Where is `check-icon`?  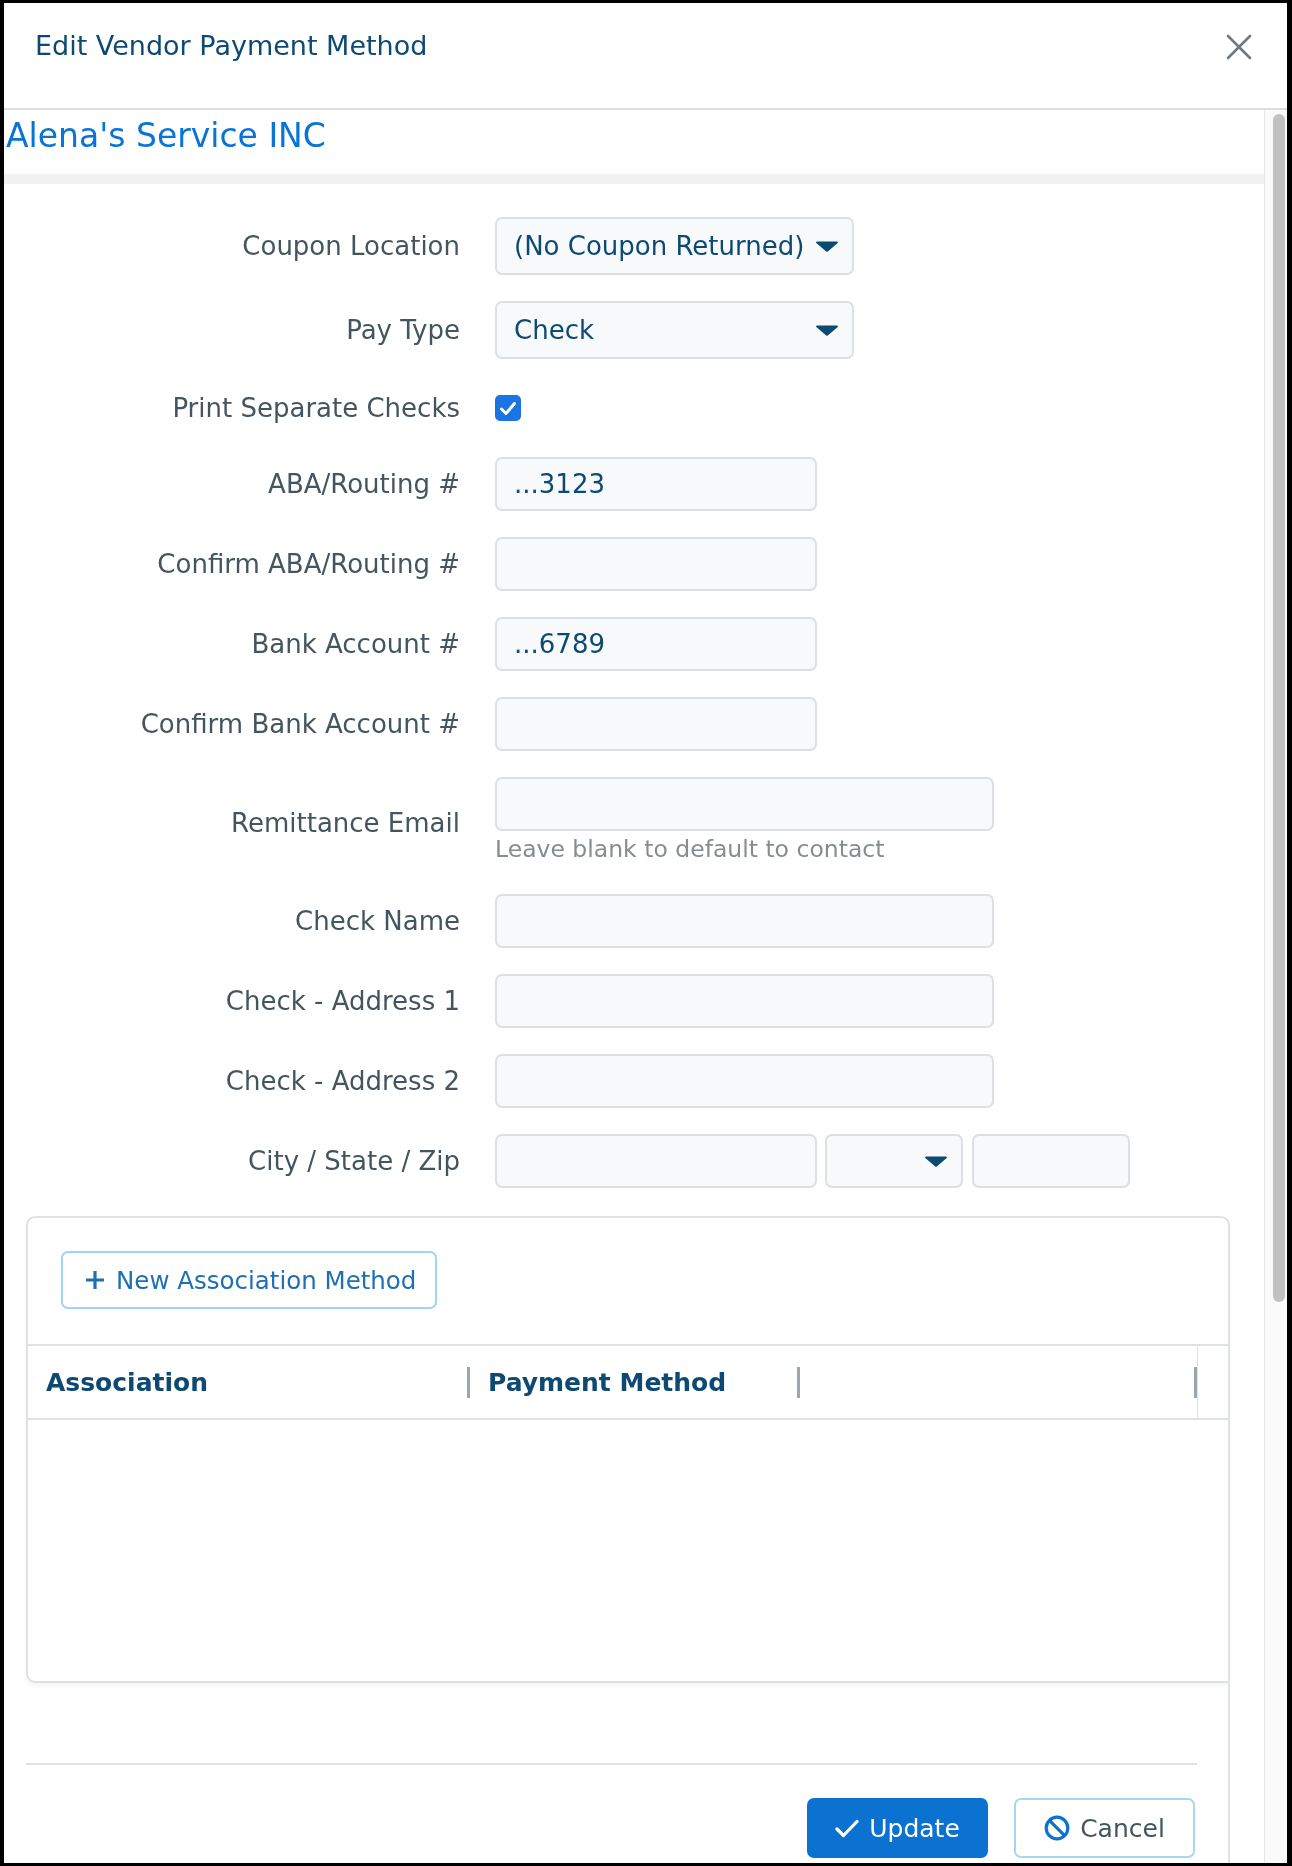
check-icon is located at coordinates (847, 1828).